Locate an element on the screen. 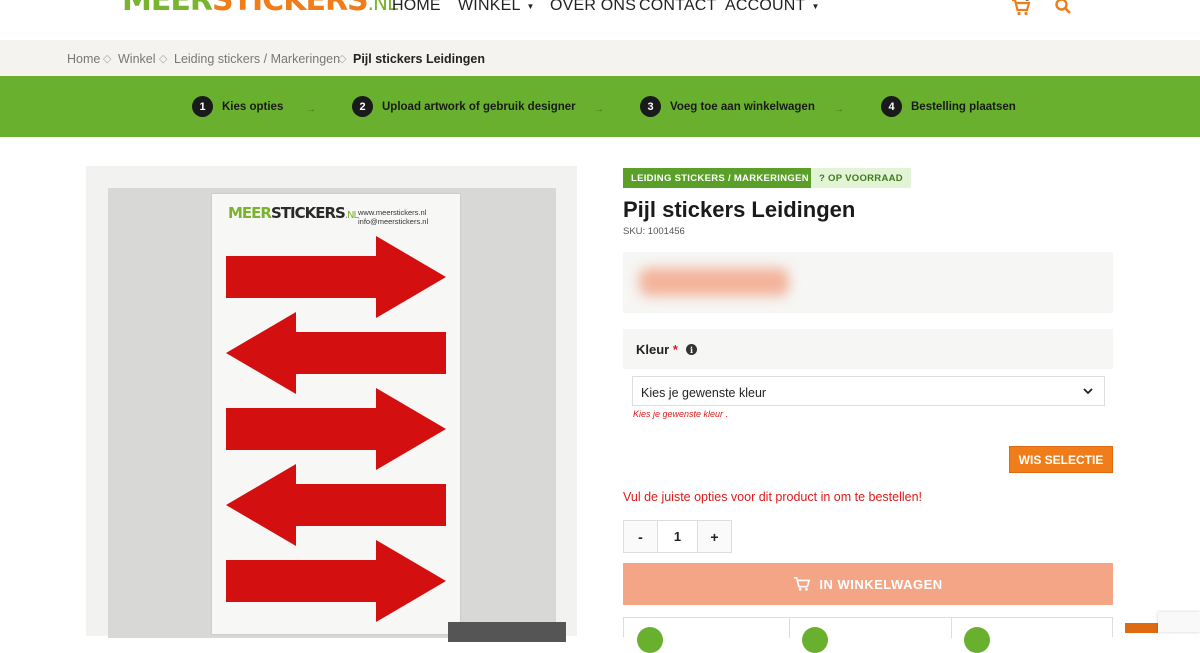  kleur-select: Kies je gewenste kleur is located at coordinates (868, 391).